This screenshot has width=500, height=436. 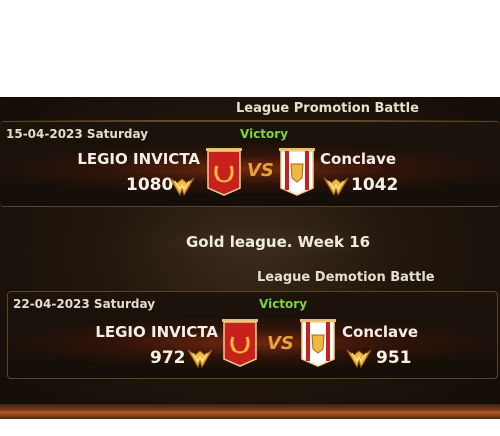 What do you see at coordinates (138, 159) in the screenshot?
I see `match-1-left-team: LEGIO INVICTA` at bounding box center [138, 159].